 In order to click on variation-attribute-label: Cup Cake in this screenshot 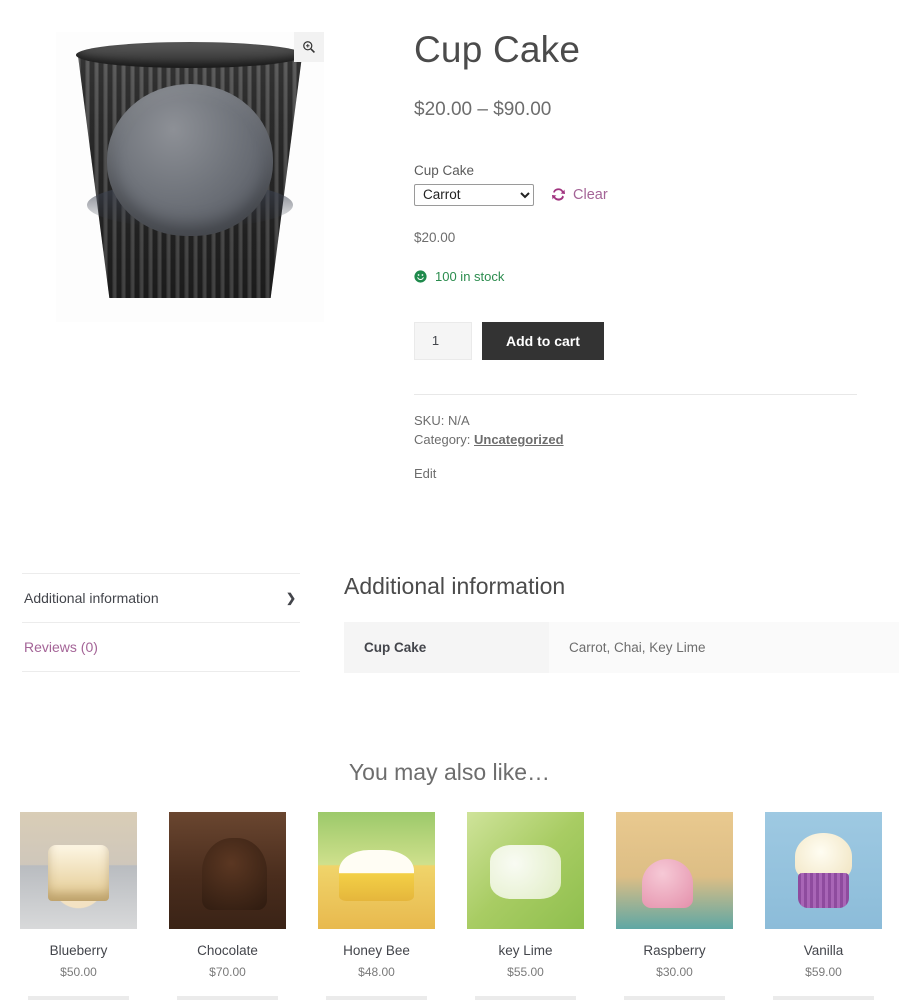, I will do `click(444, 170)`.